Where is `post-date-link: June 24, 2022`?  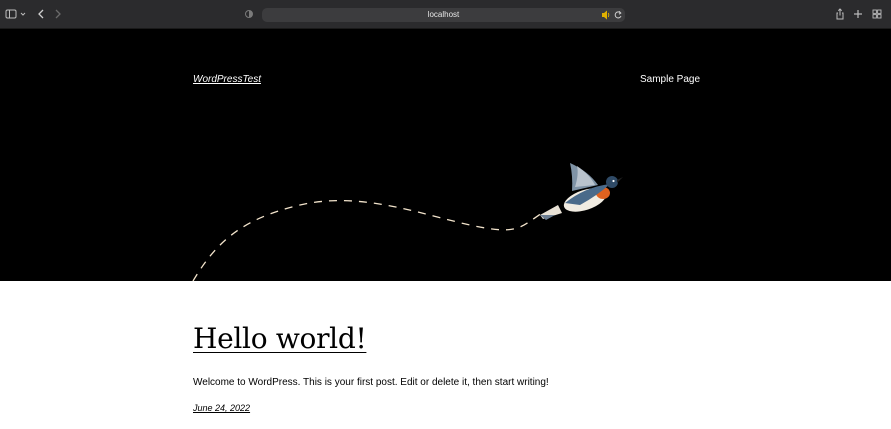 post-date-link: June 24, 2022 is located at coordinates (221, 408).